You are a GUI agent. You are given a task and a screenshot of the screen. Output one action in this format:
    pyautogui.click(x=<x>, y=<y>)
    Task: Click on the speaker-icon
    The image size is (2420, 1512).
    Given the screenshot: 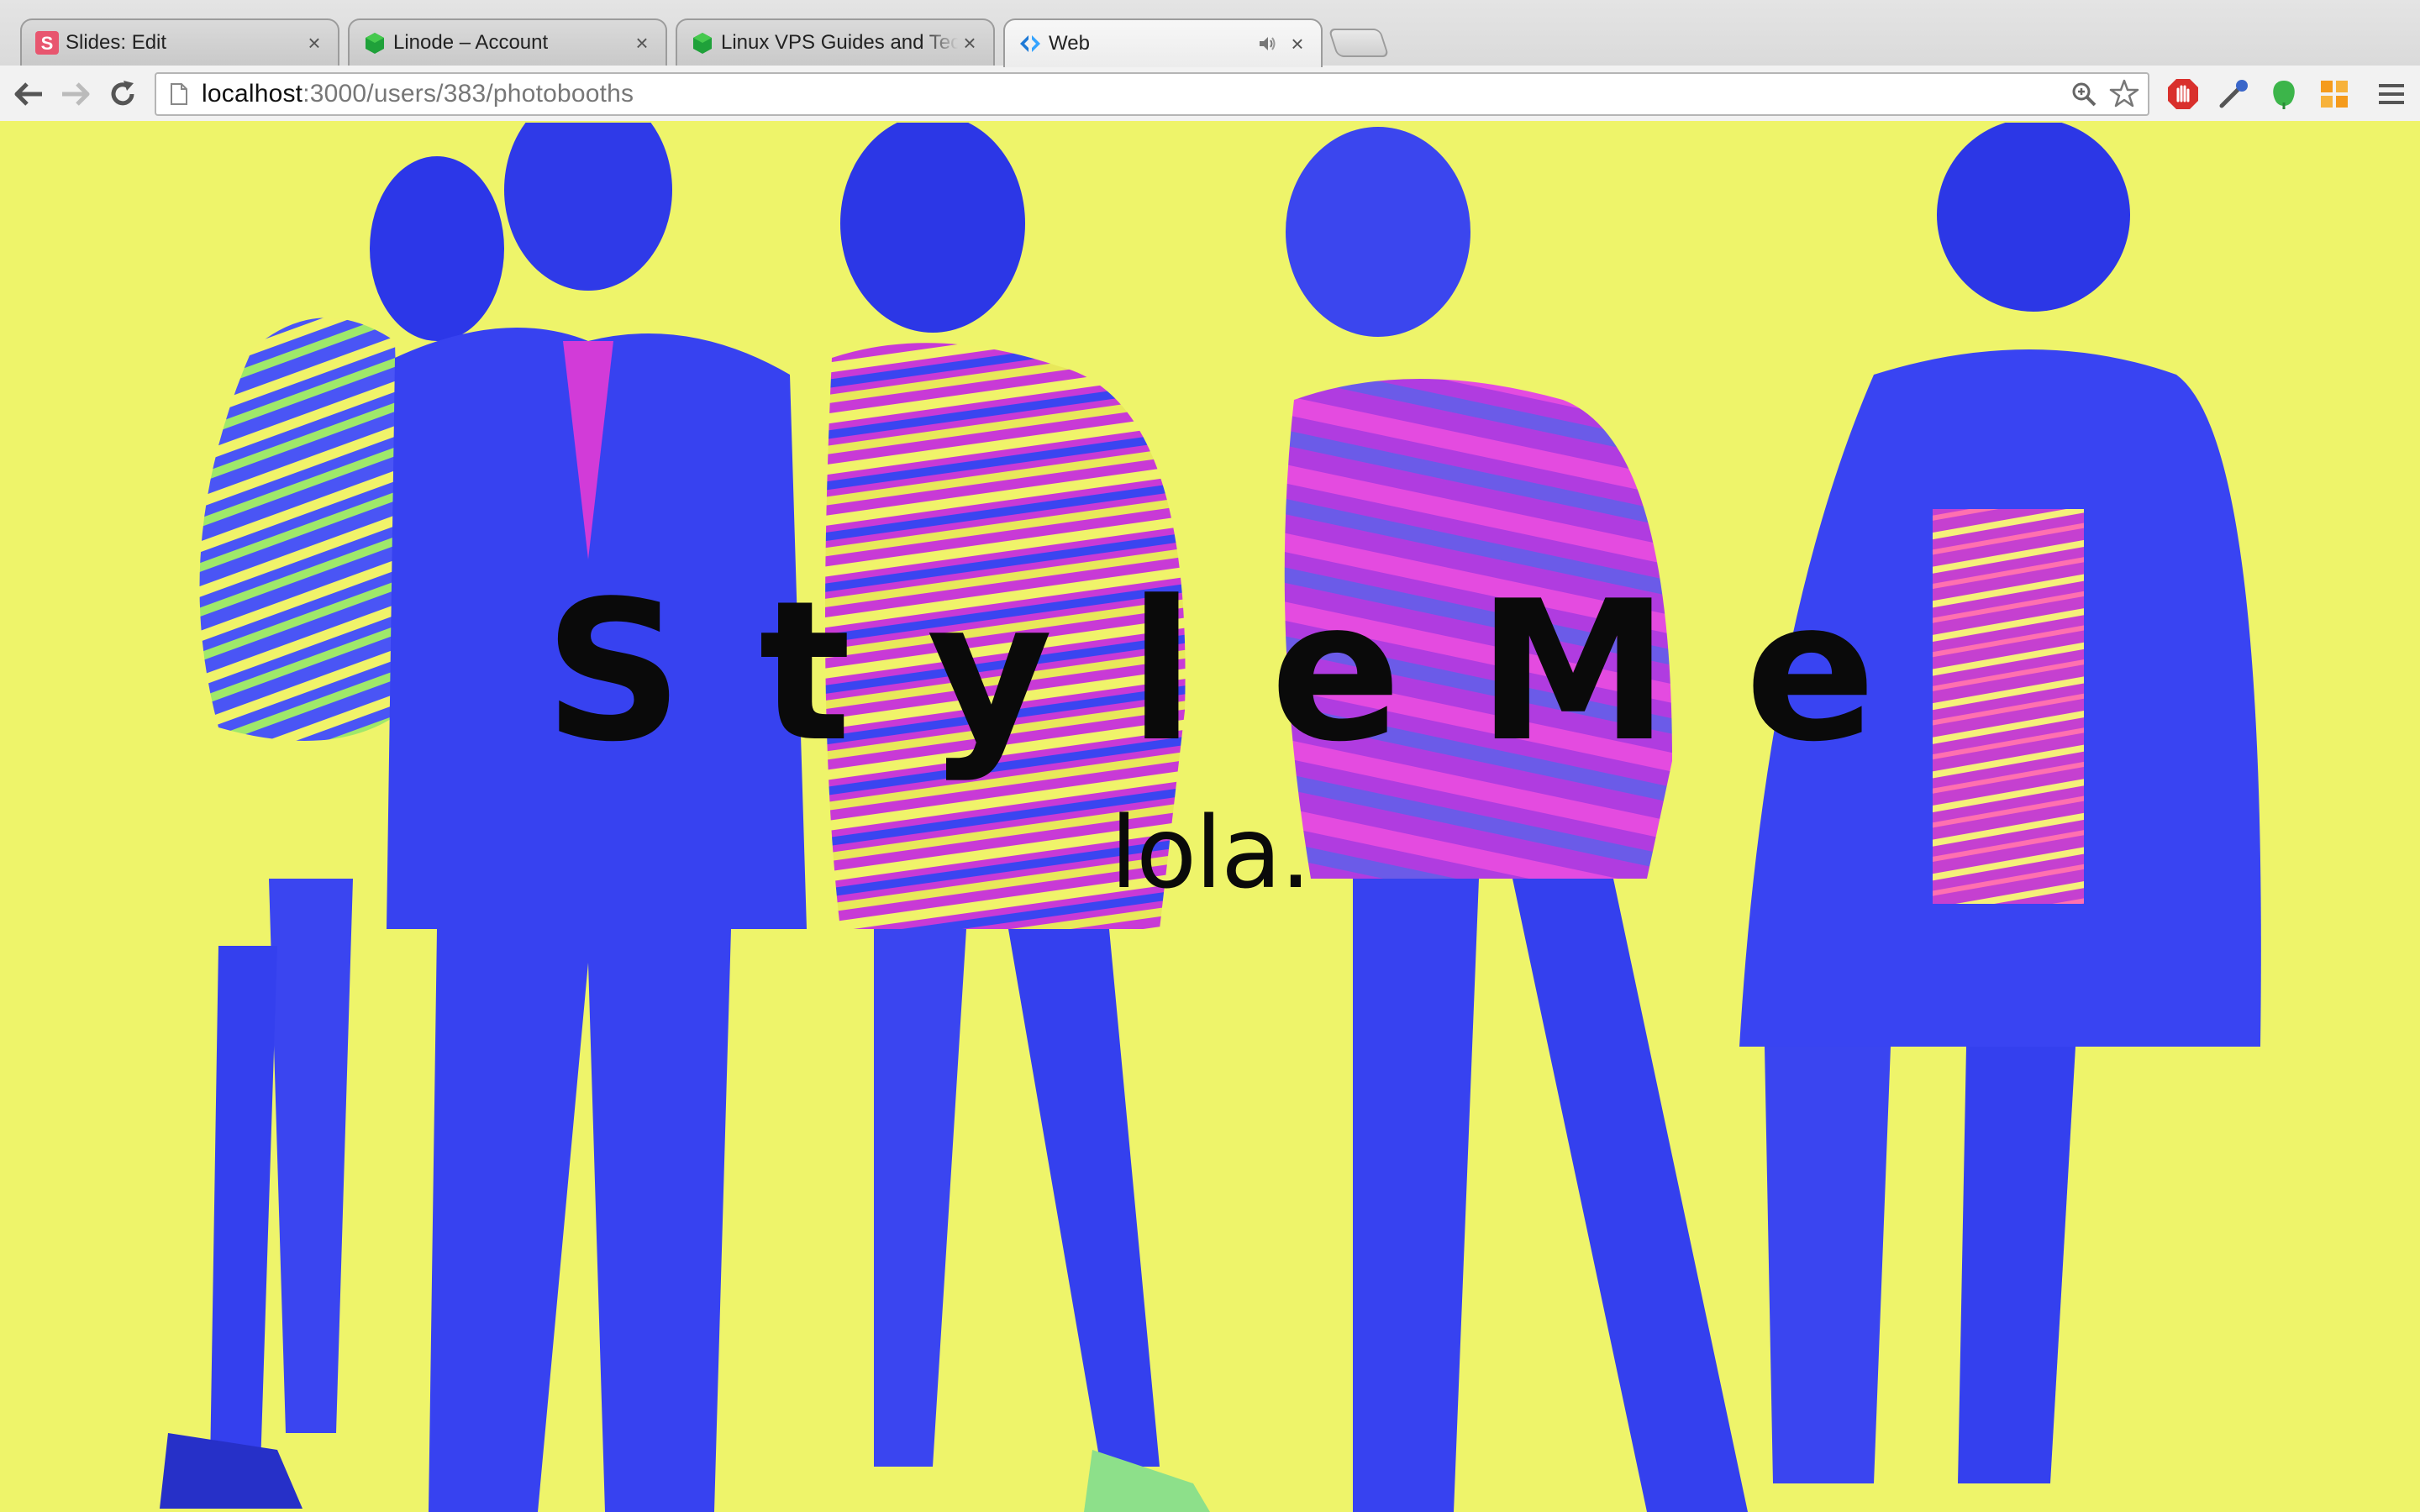 What is the action you would take?
    pyautogui.click(x=1268, y=43)
    